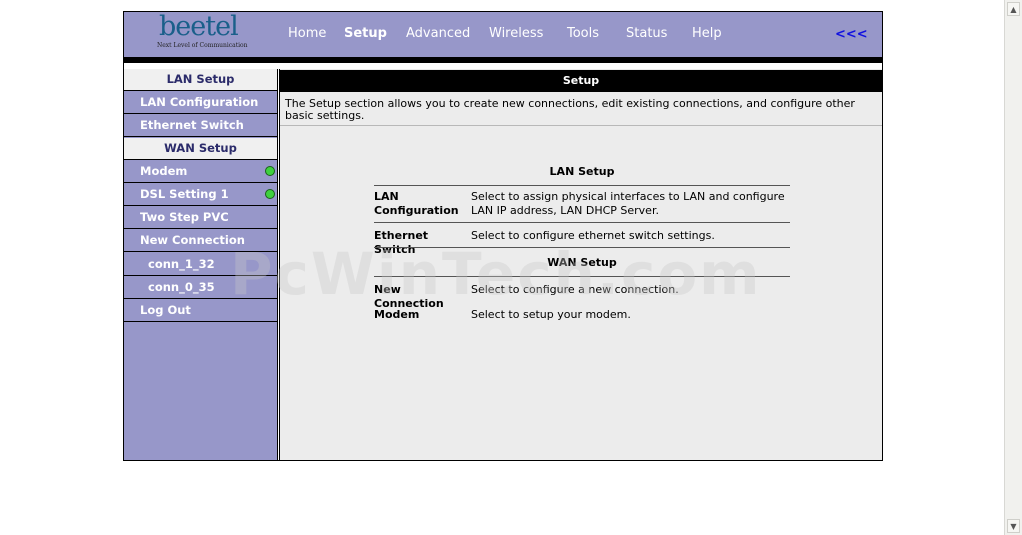  I want to click on row-label-modem: Modem, so click(421, 315).